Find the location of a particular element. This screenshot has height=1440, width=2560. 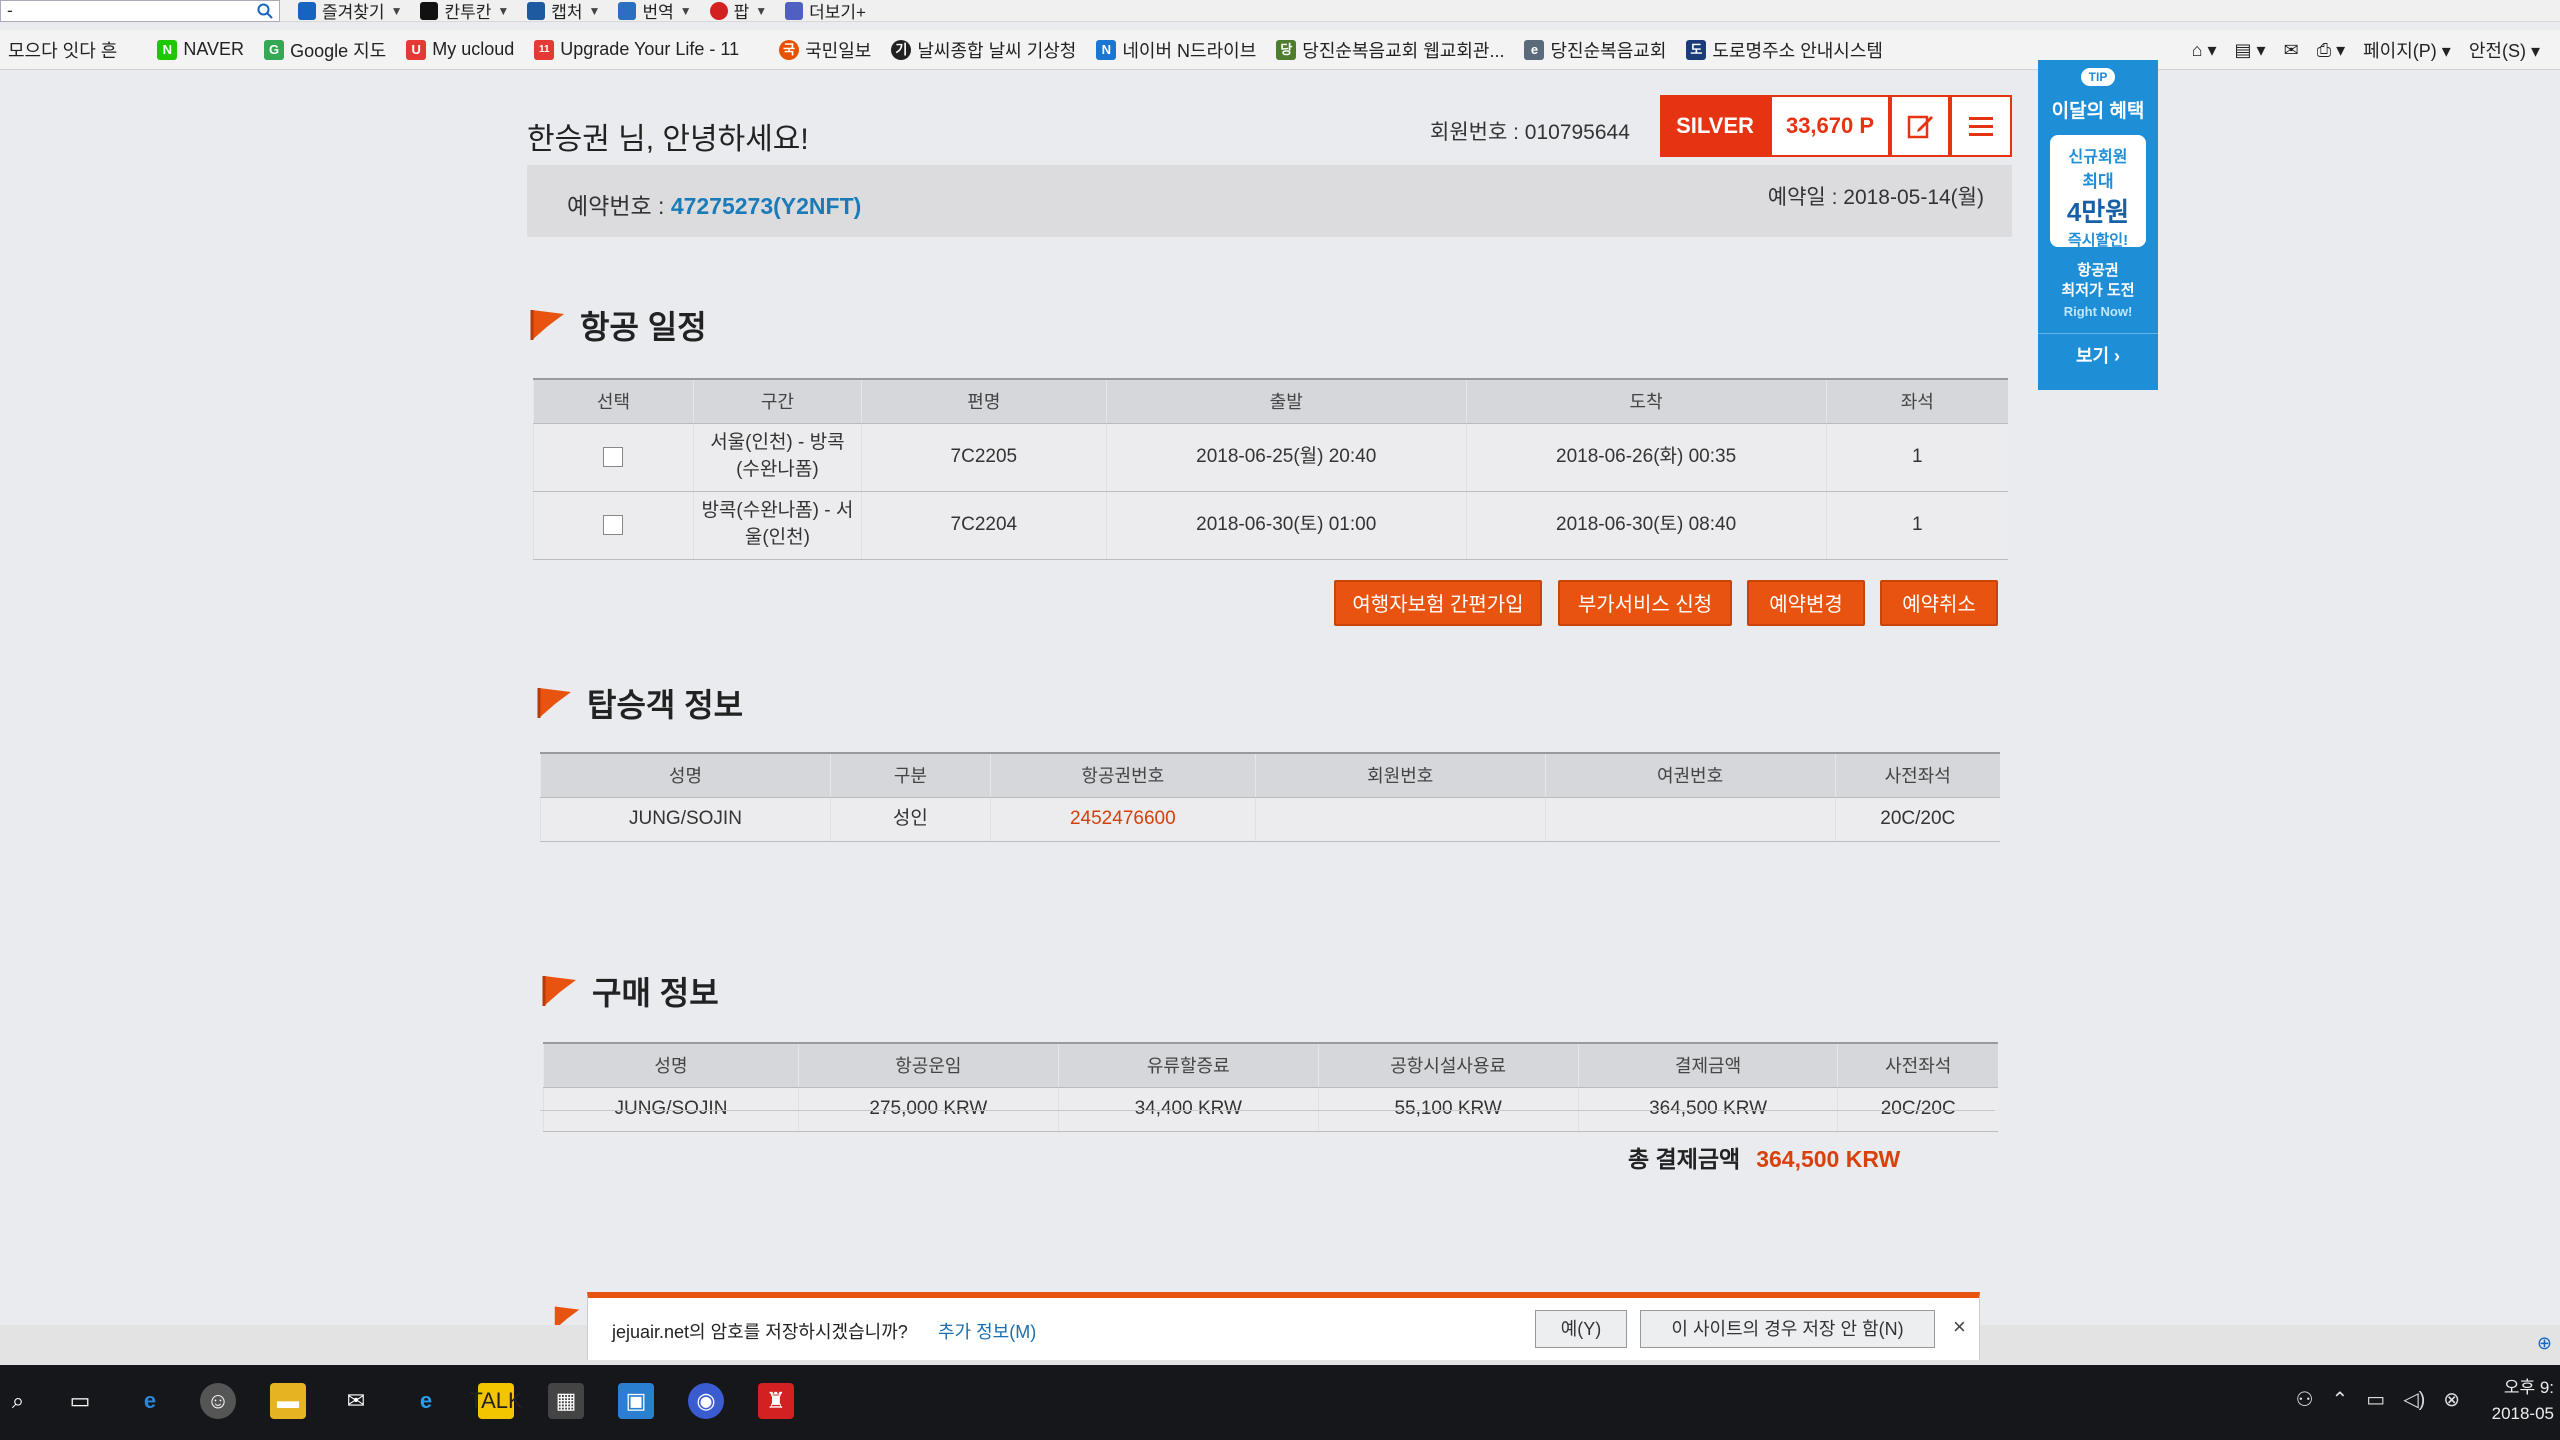

yes-button: 예(Y) is located at coordinates (1581, 1329).